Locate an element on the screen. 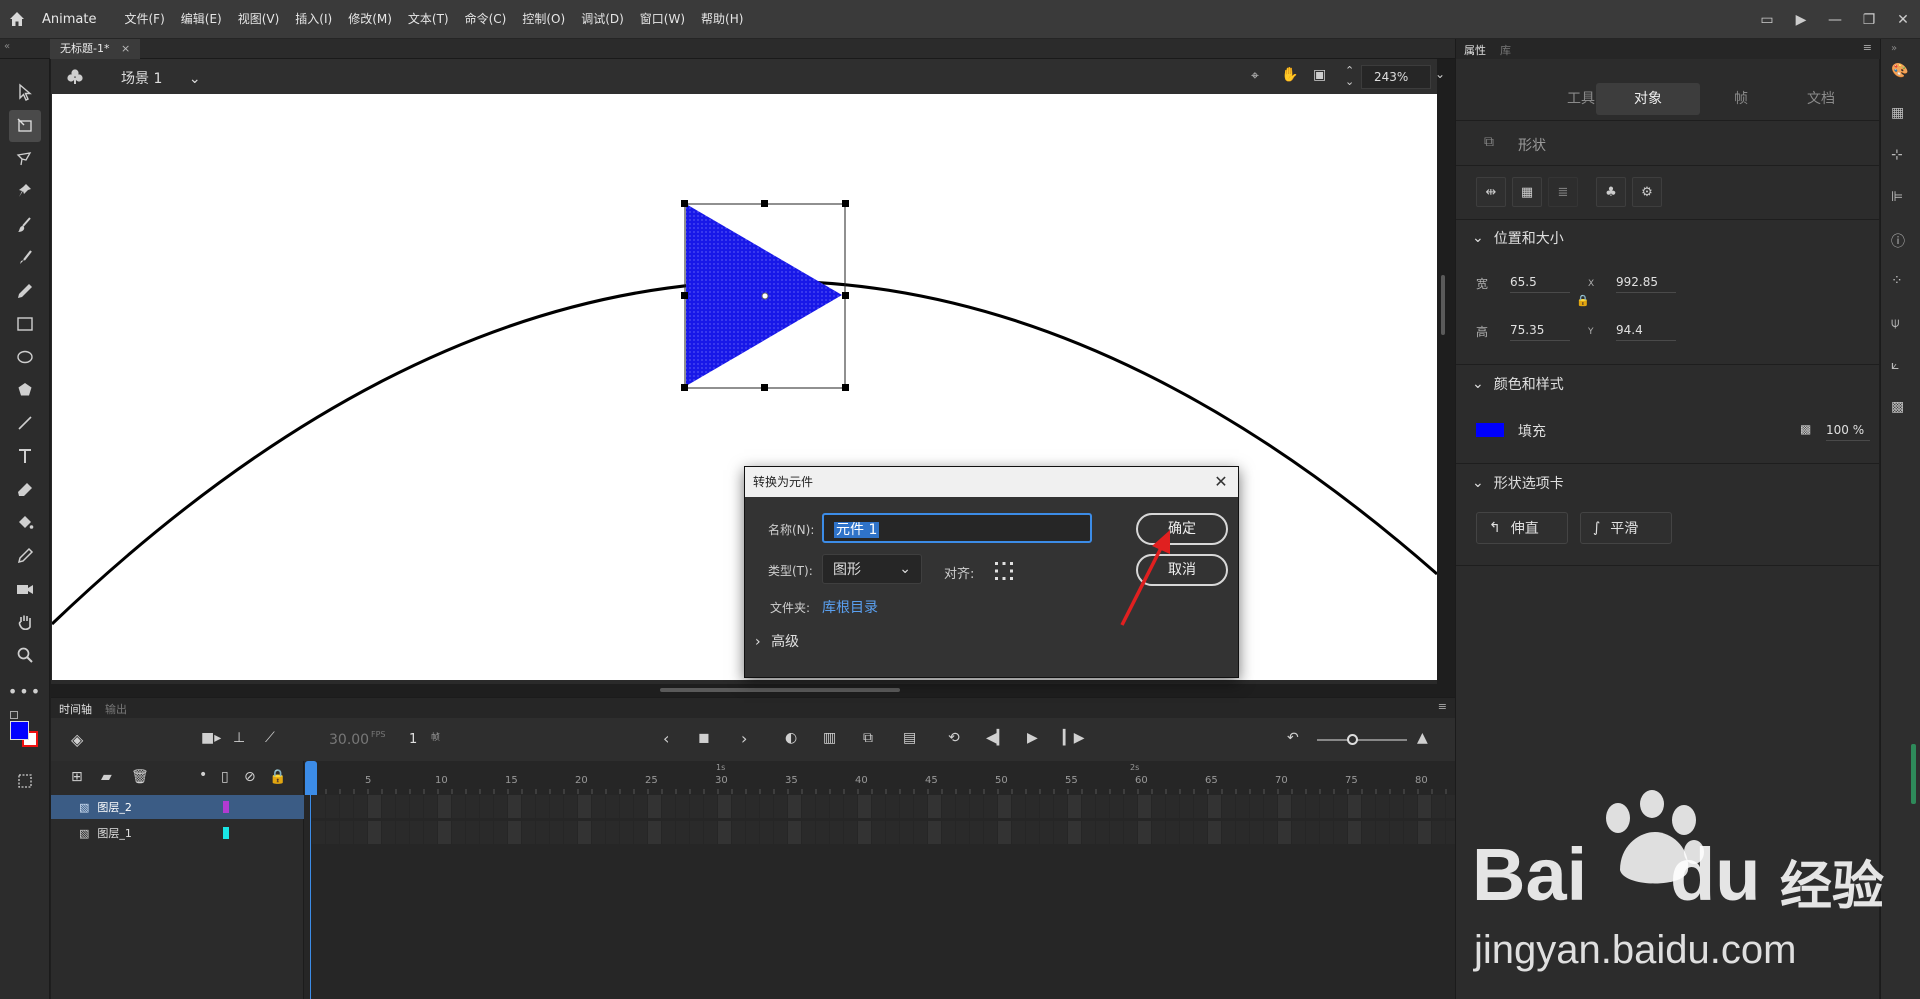 This screenshot has width=1920, height=999. text-tool is located at coordinates (25, 456).